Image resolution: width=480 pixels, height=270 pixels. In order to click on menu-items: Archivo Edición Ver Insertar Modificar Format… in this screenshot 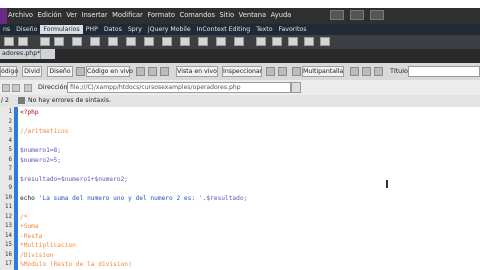, I will do `click(152, 15)`.